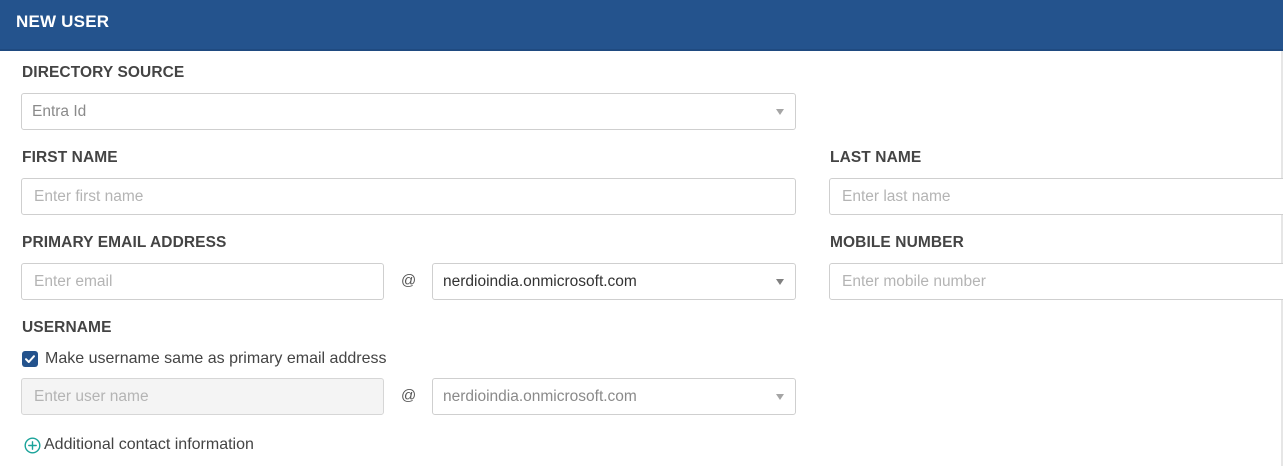 The width and height of the screenshot is (1283, 466). What do you see at coordinates (876, 157) in the screenshot?
I see `last-name-label: LAST NAME` at bounding box center [876, 157].